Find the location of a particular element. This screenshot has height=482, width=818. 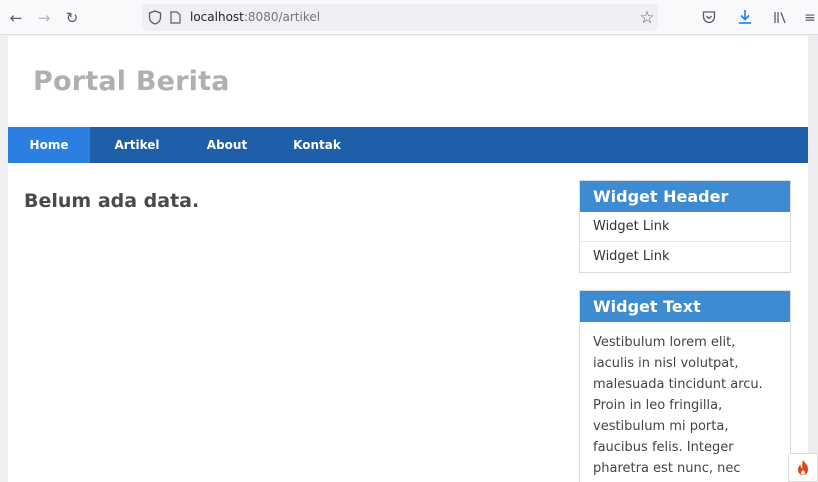

empty-data-message: Belum ada data. is located at coordinates (112, 201).